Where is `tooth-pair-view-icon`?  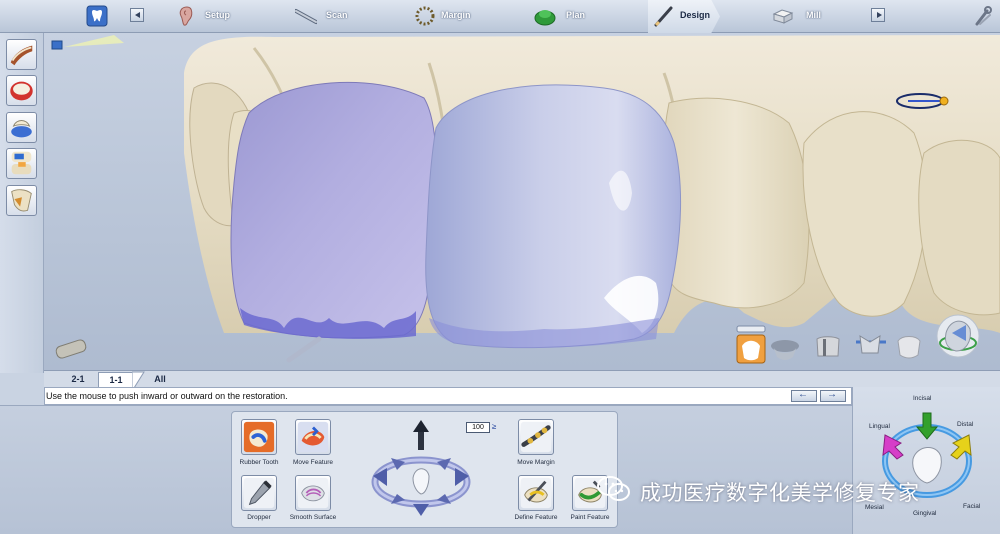 tooth-pair-view-icon is located at coordinates (828, 346).